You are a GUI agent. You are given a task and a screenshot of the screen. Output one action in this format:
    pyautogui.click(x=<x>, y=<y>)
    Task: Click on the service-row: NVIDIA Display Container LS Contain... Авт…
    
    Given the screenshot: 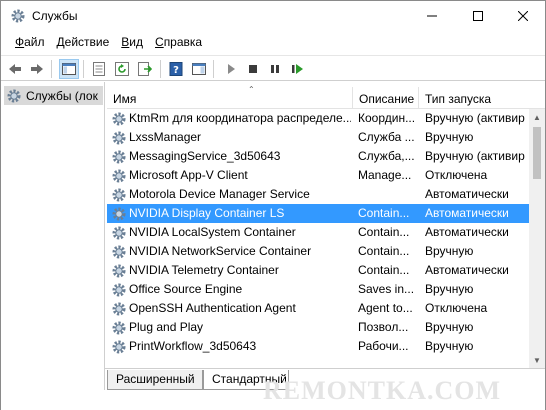 What is the action you would take?
    pyautogui.click(x=318, y=213)
    